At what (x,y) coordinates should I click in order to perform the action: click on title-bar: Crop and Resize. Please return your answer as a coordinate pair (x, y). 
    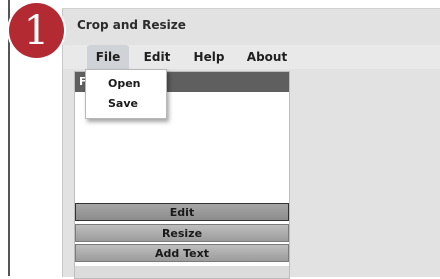
    Looking at the image, I should click on (251, 26).